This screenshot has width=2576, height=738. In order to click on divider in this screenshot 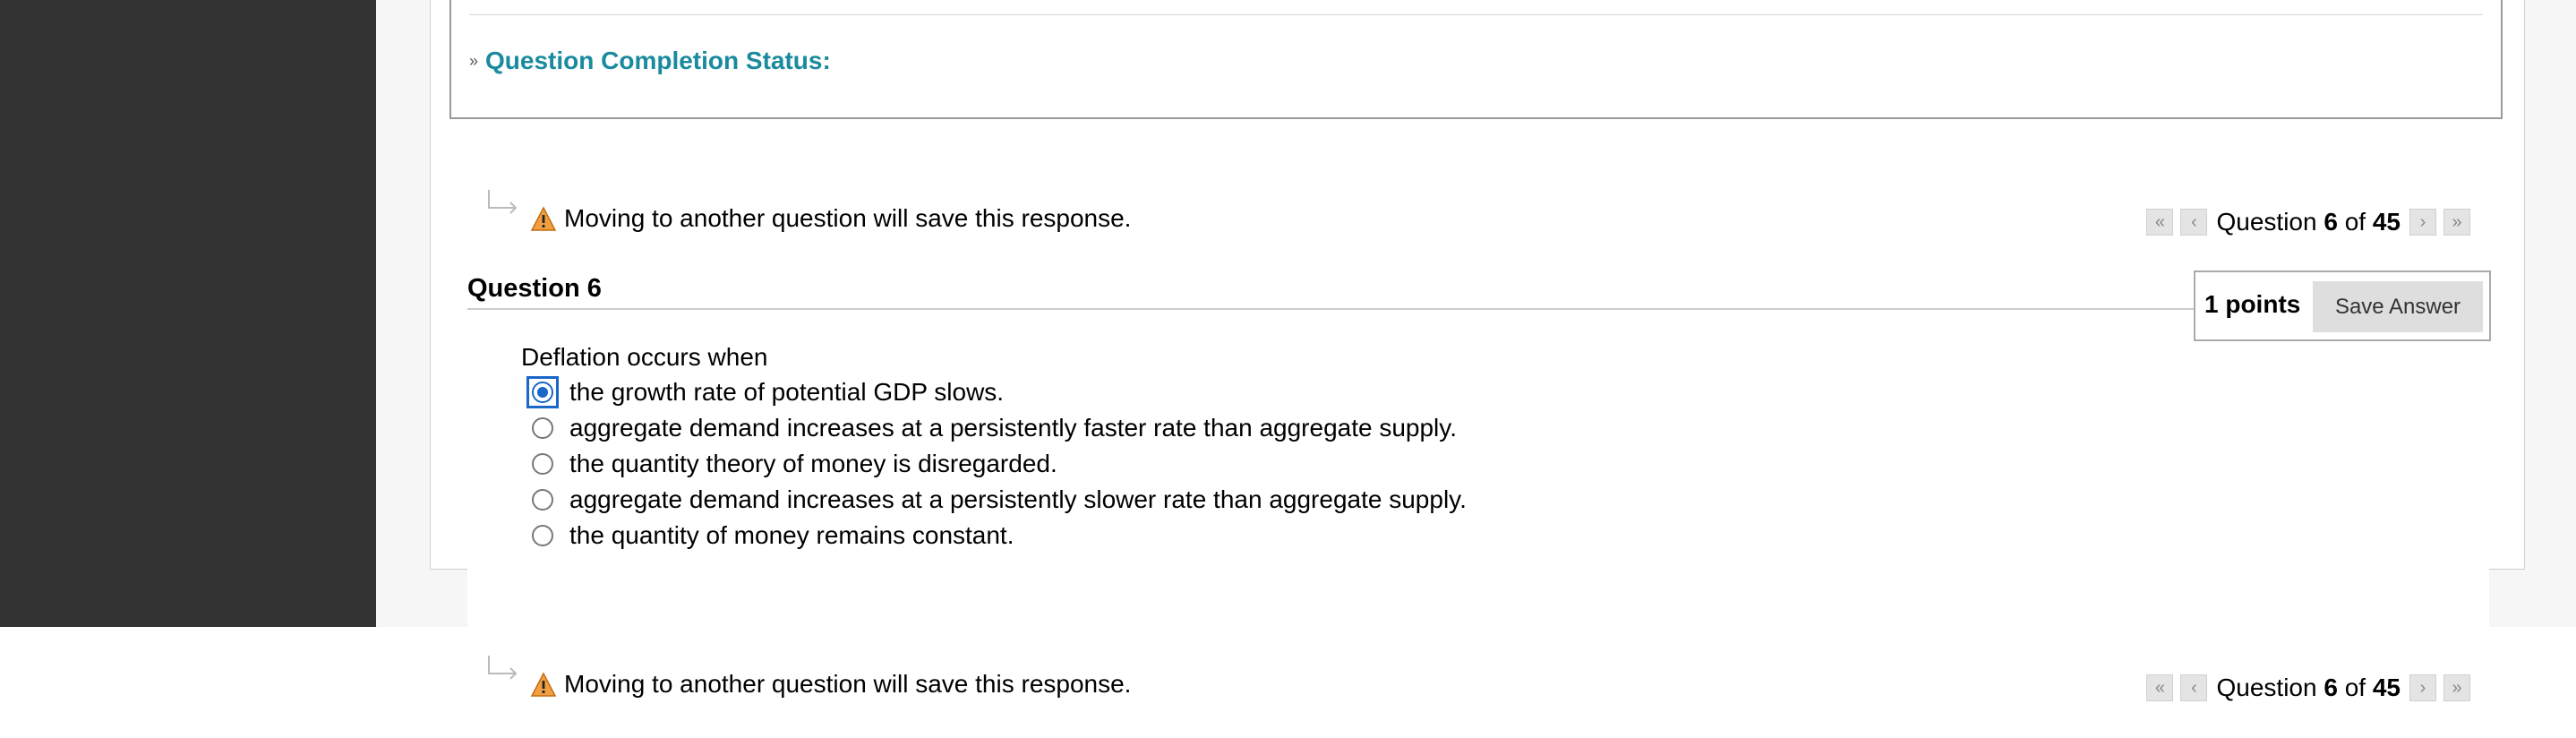, I will do `click(1476, 15)`.